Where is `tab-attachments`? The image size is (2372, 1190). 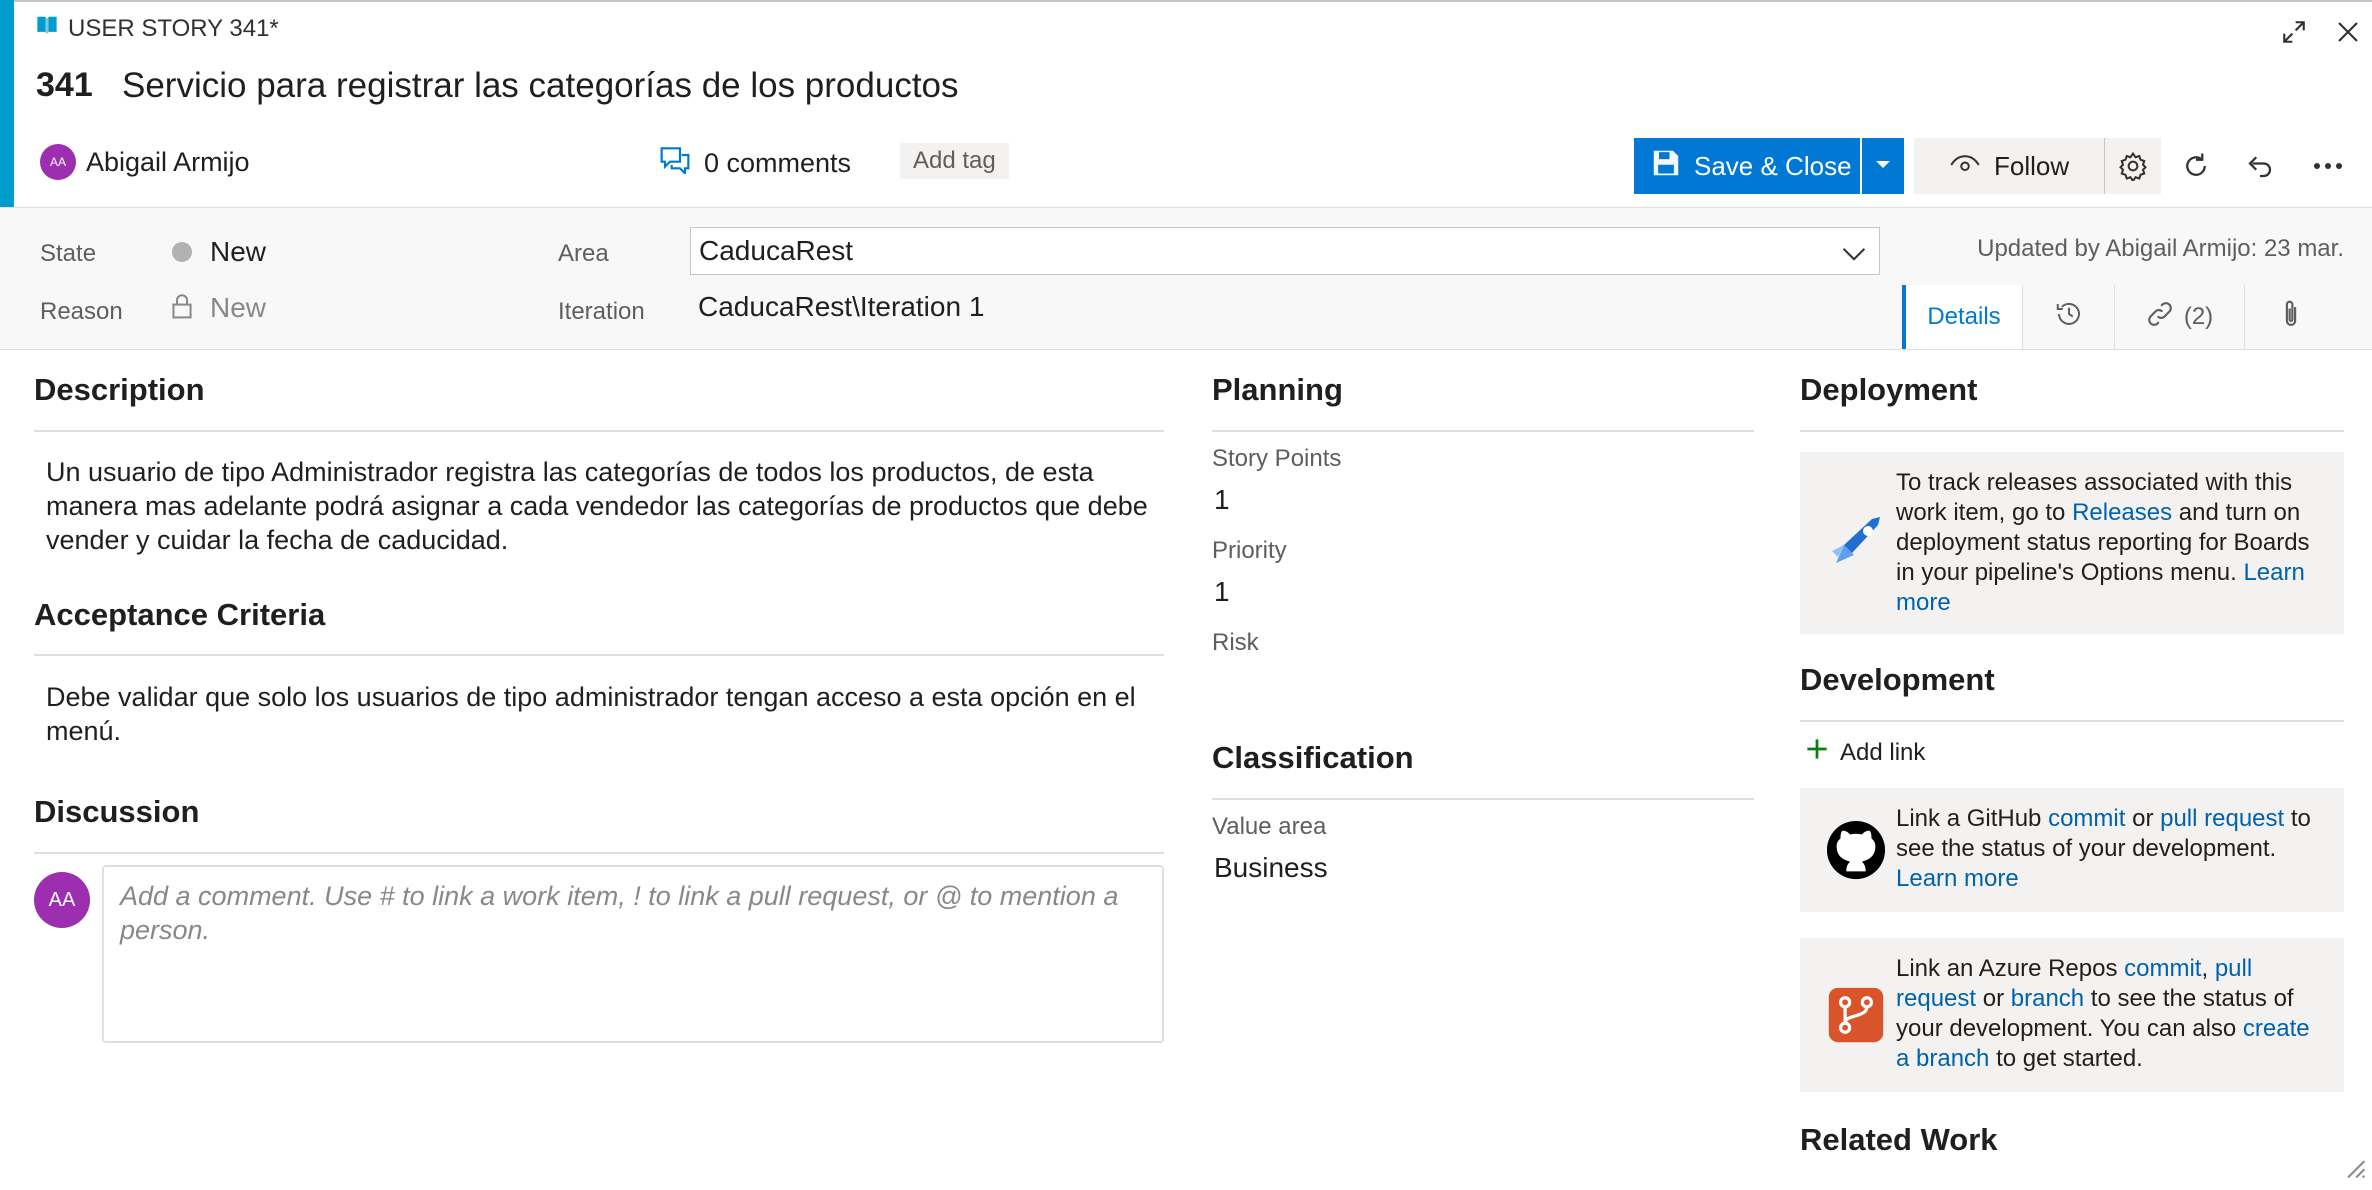 tab-attachments is located at coordinates (2290, 317).